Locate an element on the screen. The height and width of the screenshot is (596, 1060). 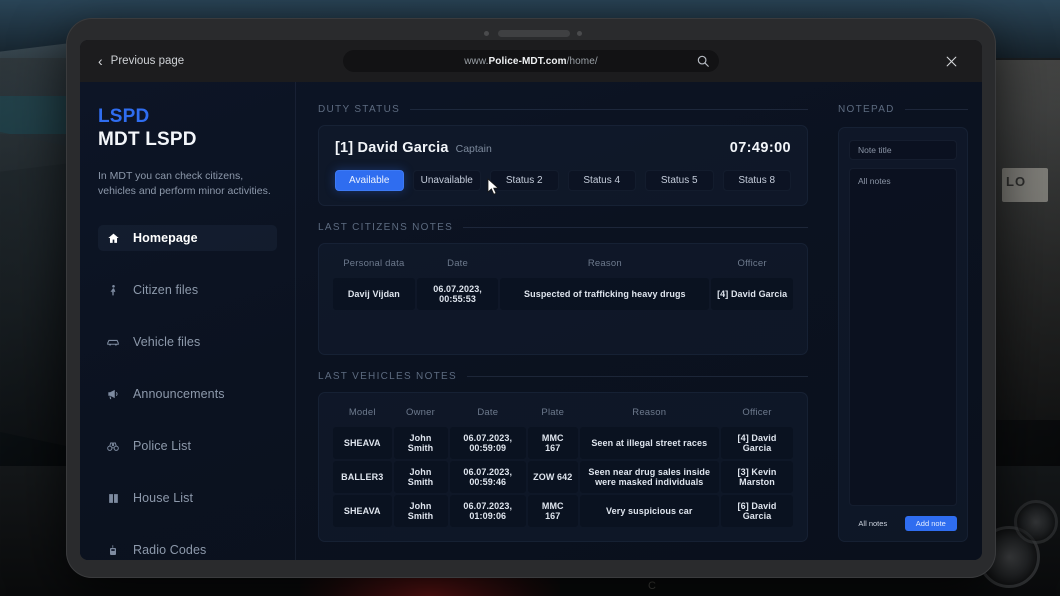
sidebar-item-radio-codes: Radio Codes is located at coordinates (187, 548).